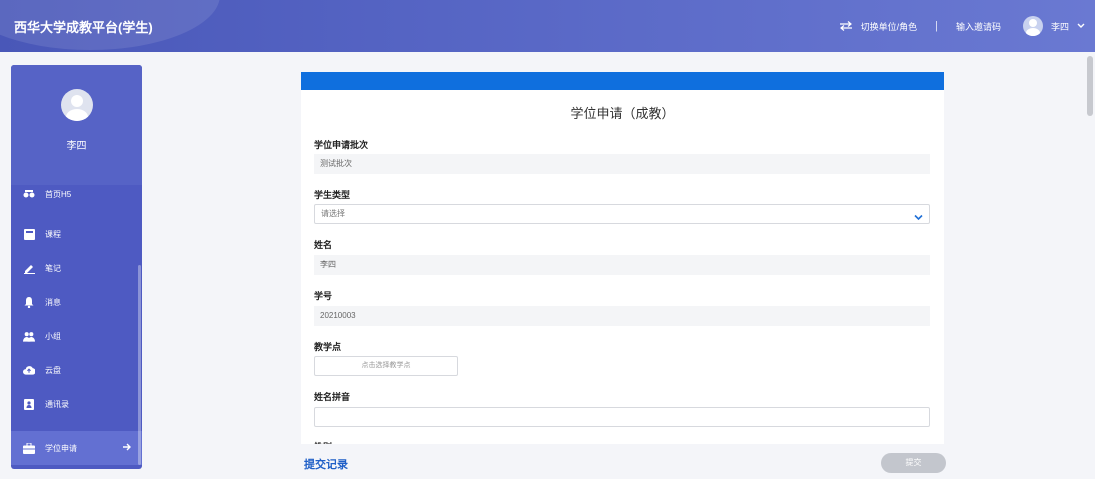 The height and width of the screenshot is (479, 1095). Describe the element at coordinates (53, 336) in the screenshot. I see `sidebar-item-label: 小组` at that location.